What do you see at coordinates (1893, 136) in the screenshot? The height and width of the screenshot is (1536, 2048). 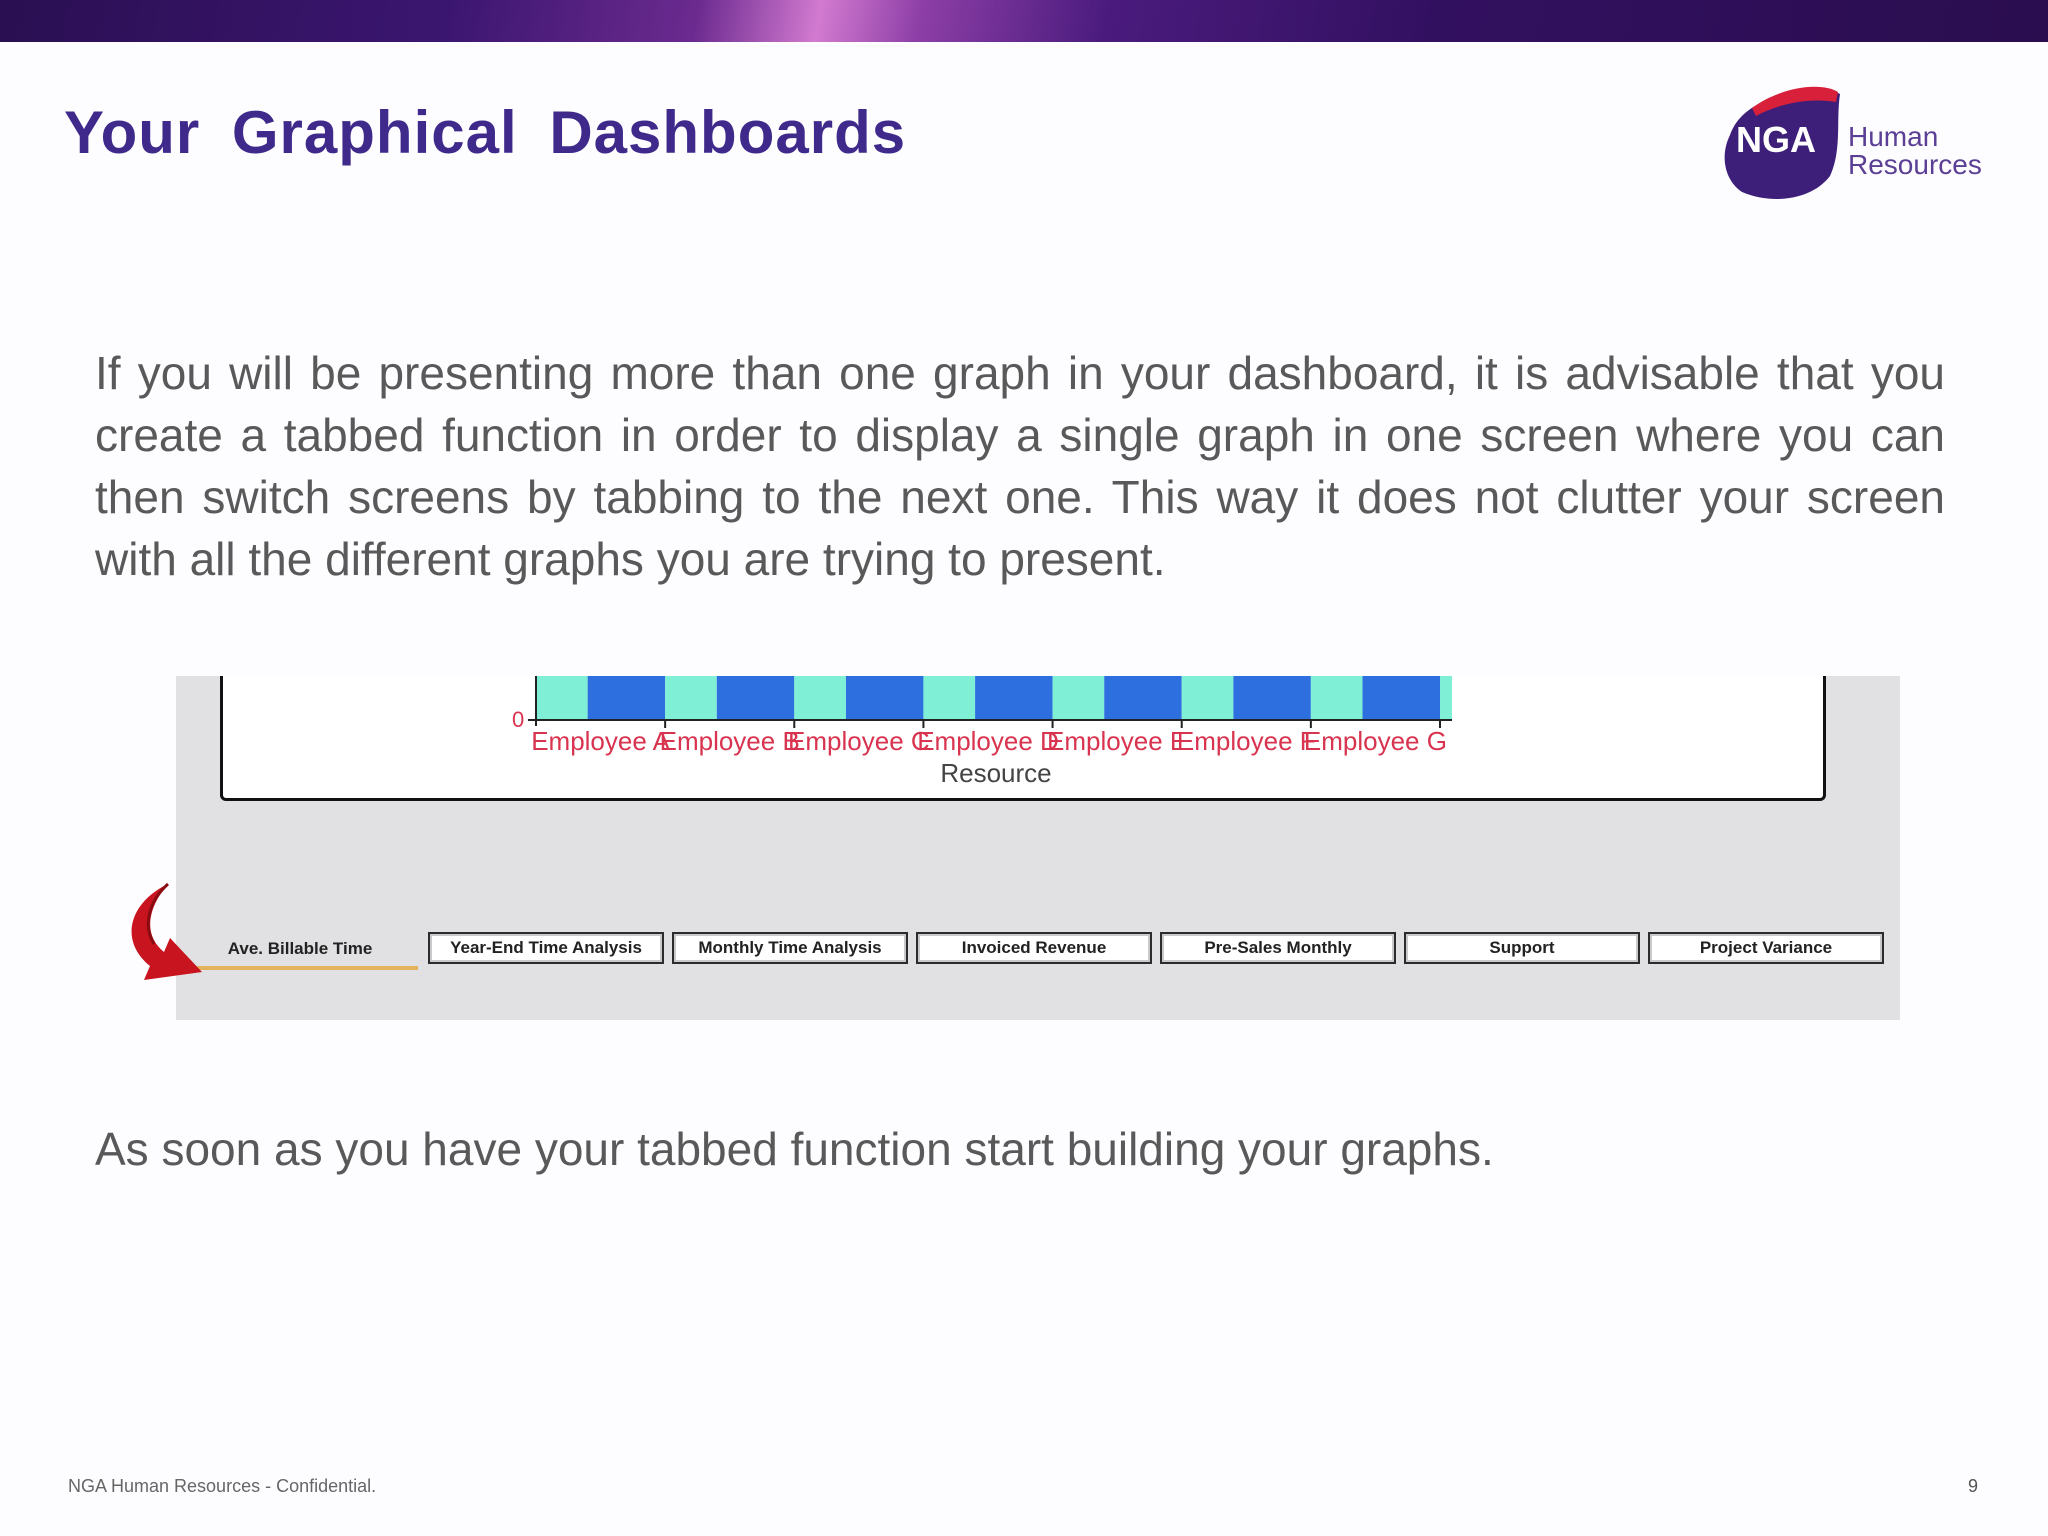 I see `logo-line1: Human` at bounding box center [1893, 136].